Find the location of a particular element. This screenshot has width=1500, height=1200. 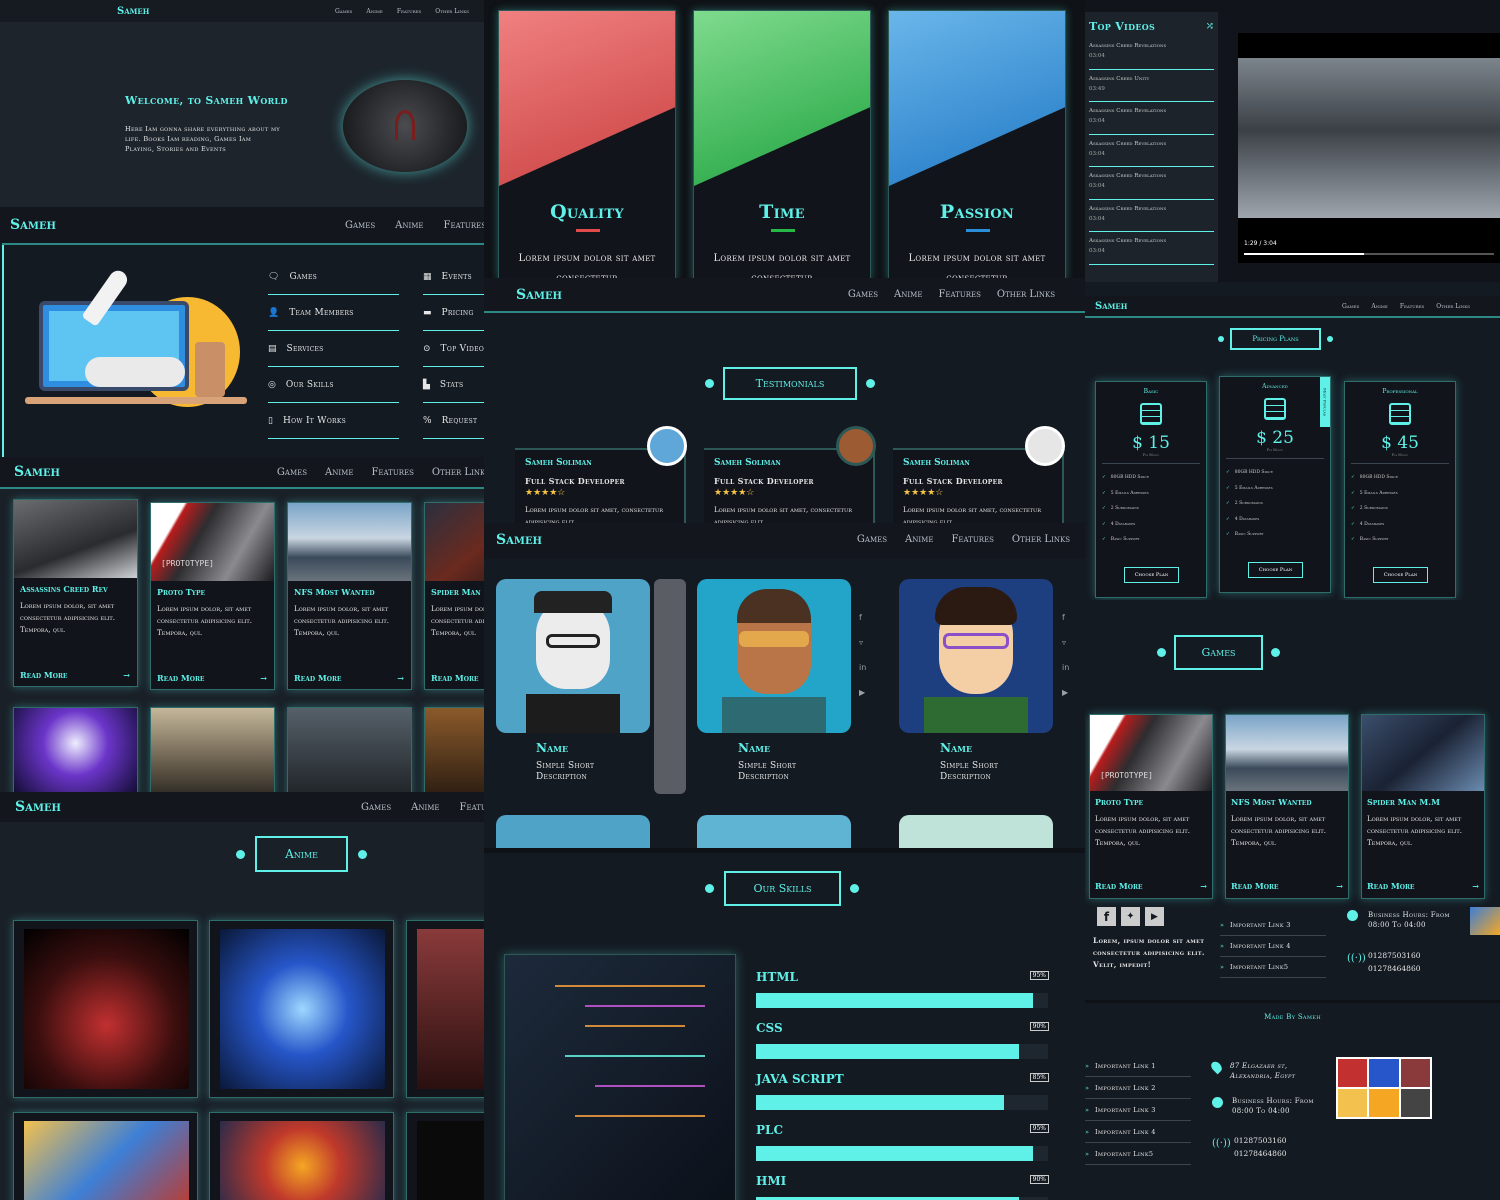

link-request: % Request is located at coordinates (453, 421).